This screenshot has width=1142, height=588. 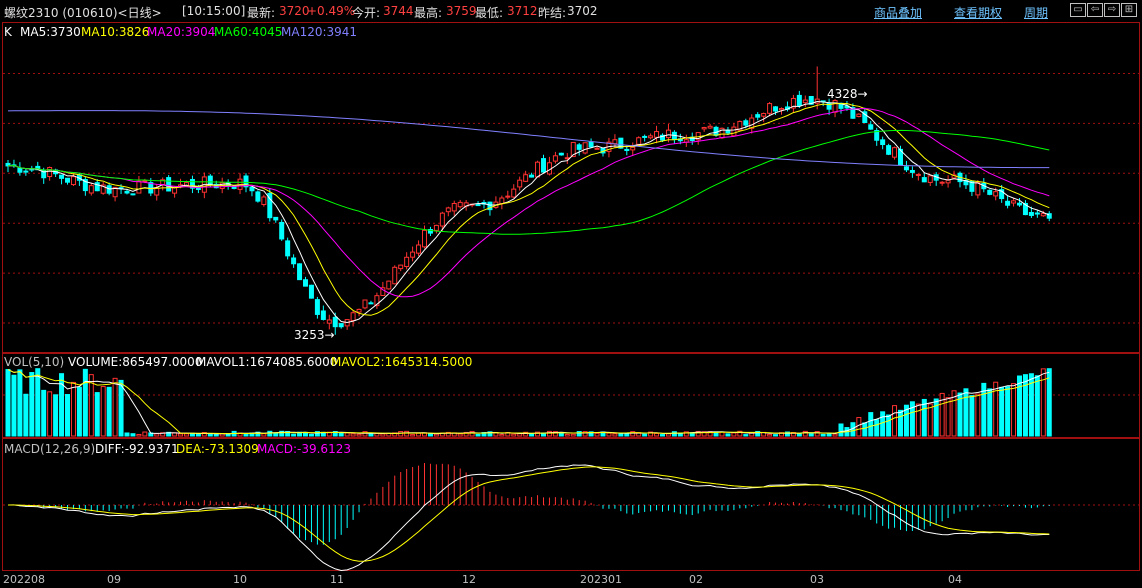 I want to click on ma5-legend: MA5:3730, so click(x=50, y=32).